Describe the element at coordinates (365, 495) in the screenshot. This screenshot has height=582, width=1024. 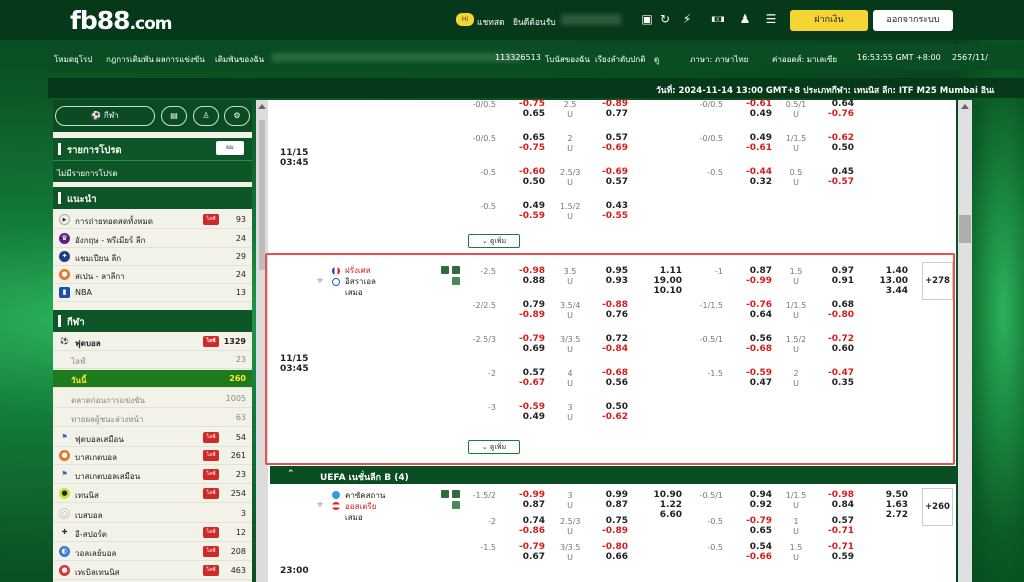
I see `match2-home: คาซัคสถาน` at that location.